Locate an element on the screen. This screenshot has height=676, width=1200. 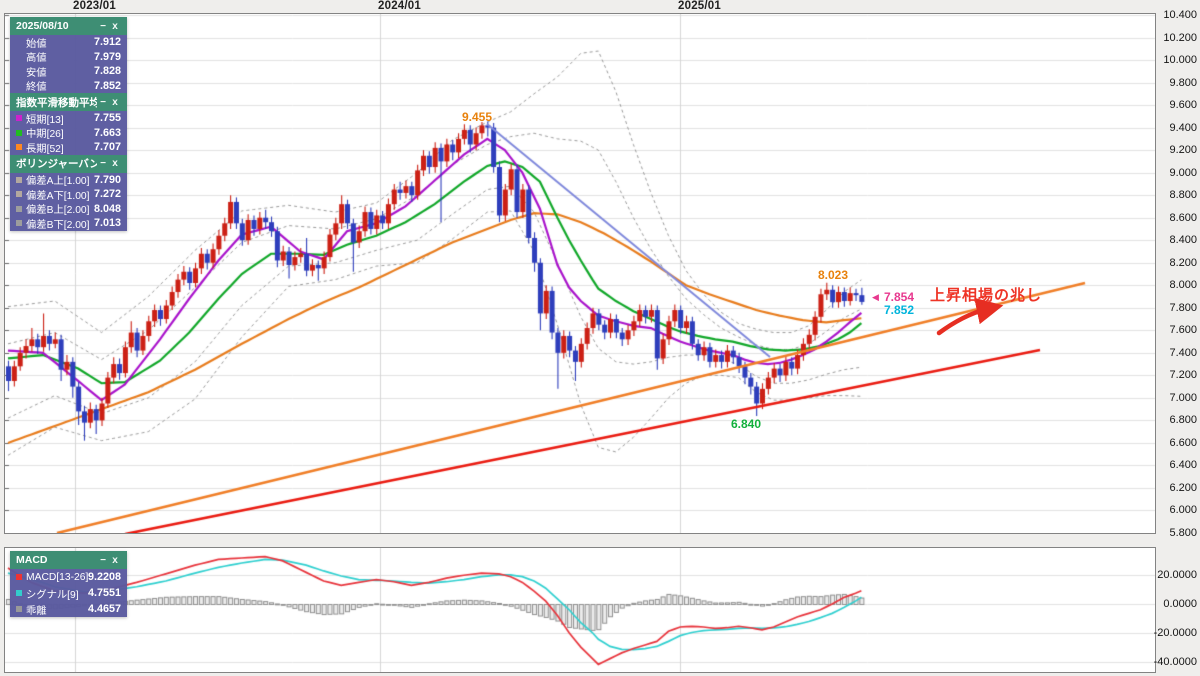
price-axis-label: 6.600 is located at coordinates (1183, 442).